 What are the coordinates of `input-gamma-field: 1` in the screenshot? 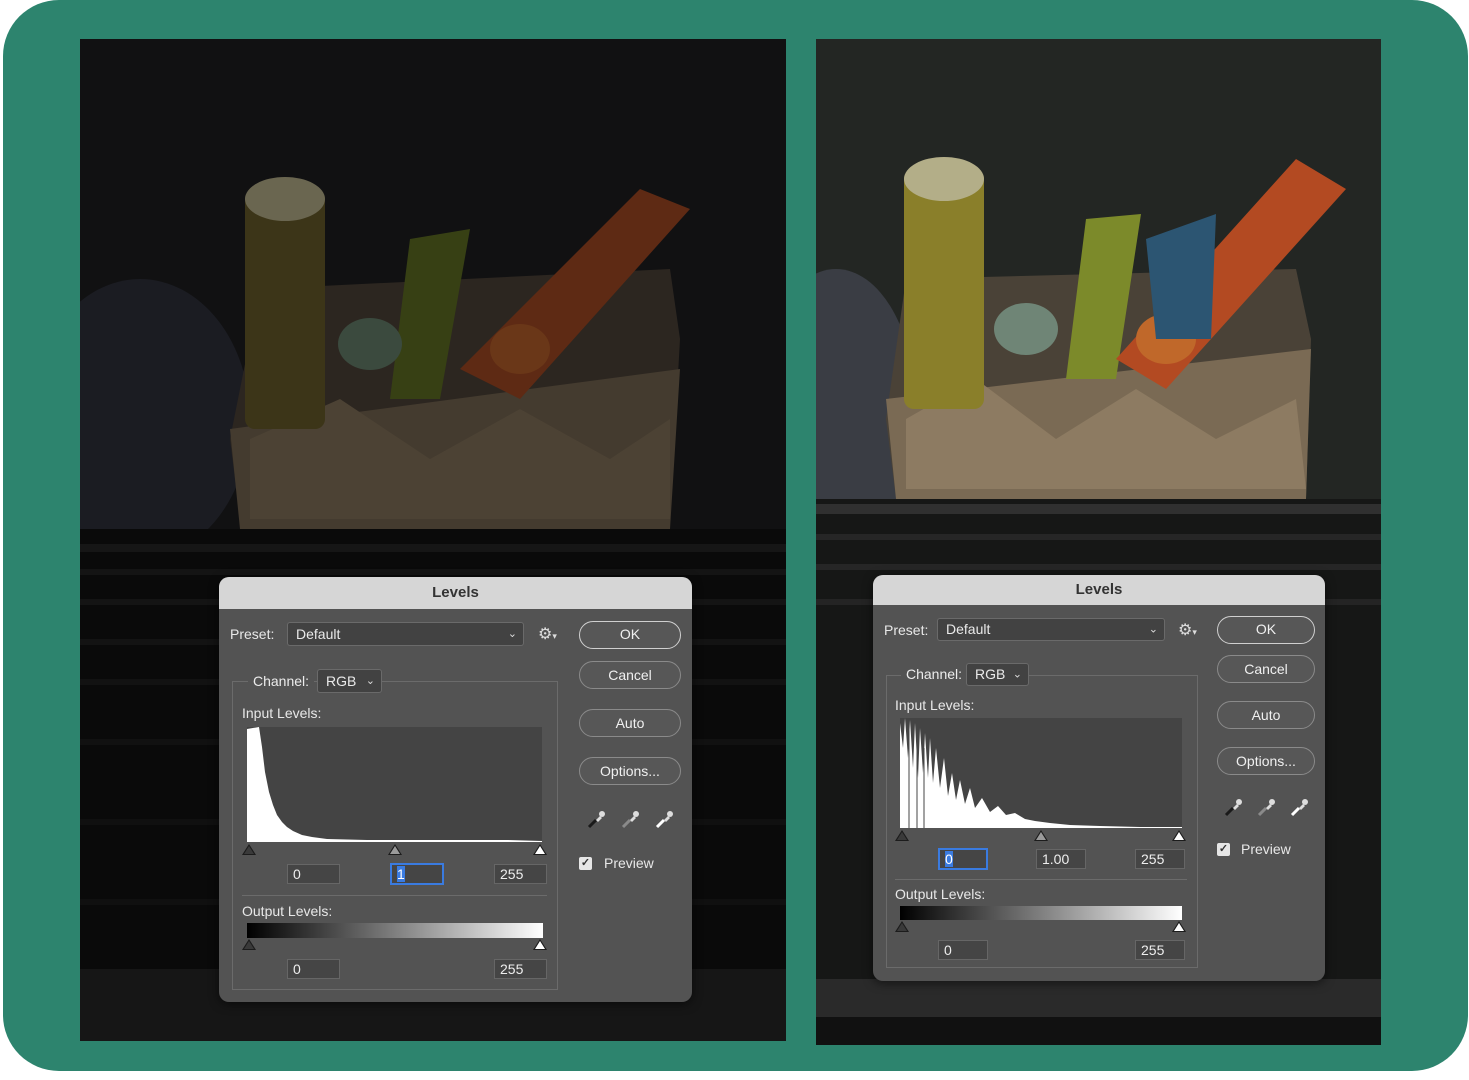 It's located at (417, 874).